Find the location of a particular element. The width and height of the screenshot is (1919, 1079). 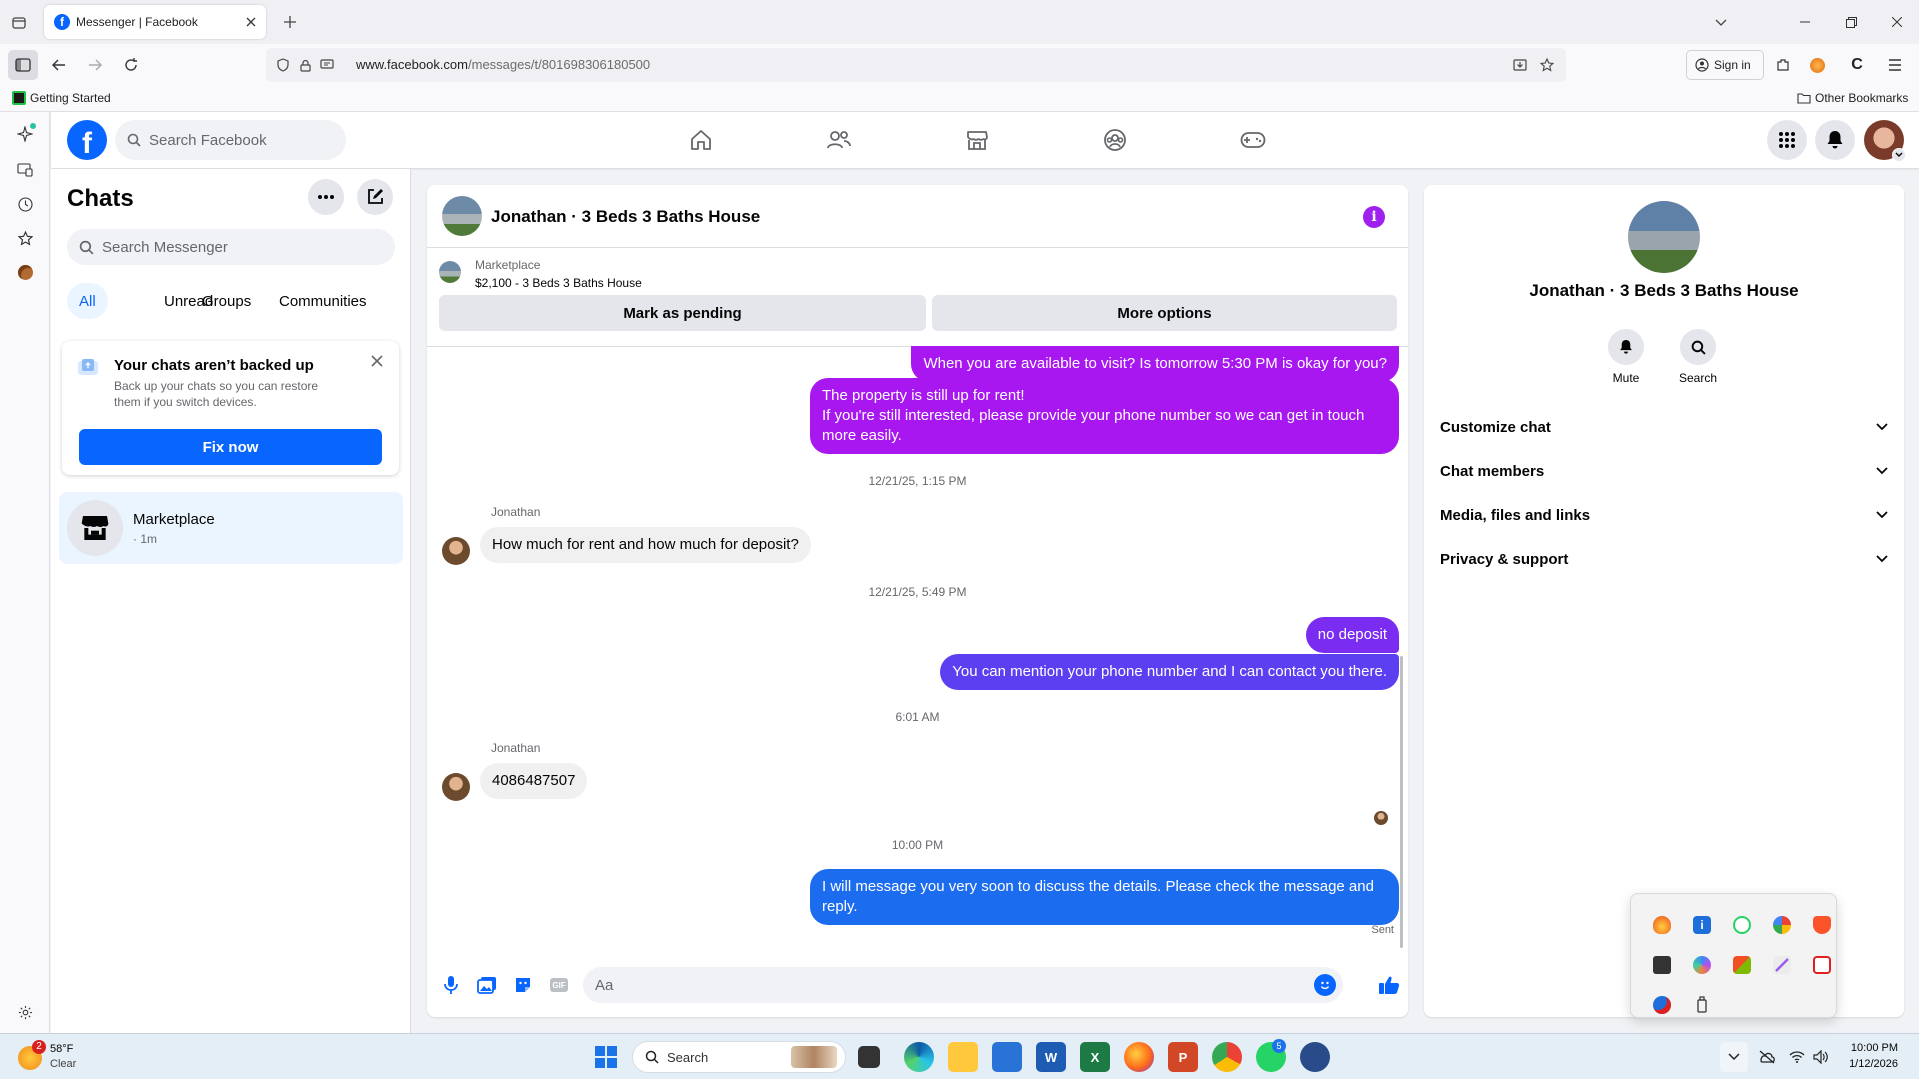

volume-icon is located at coordinates (1821, 1057).